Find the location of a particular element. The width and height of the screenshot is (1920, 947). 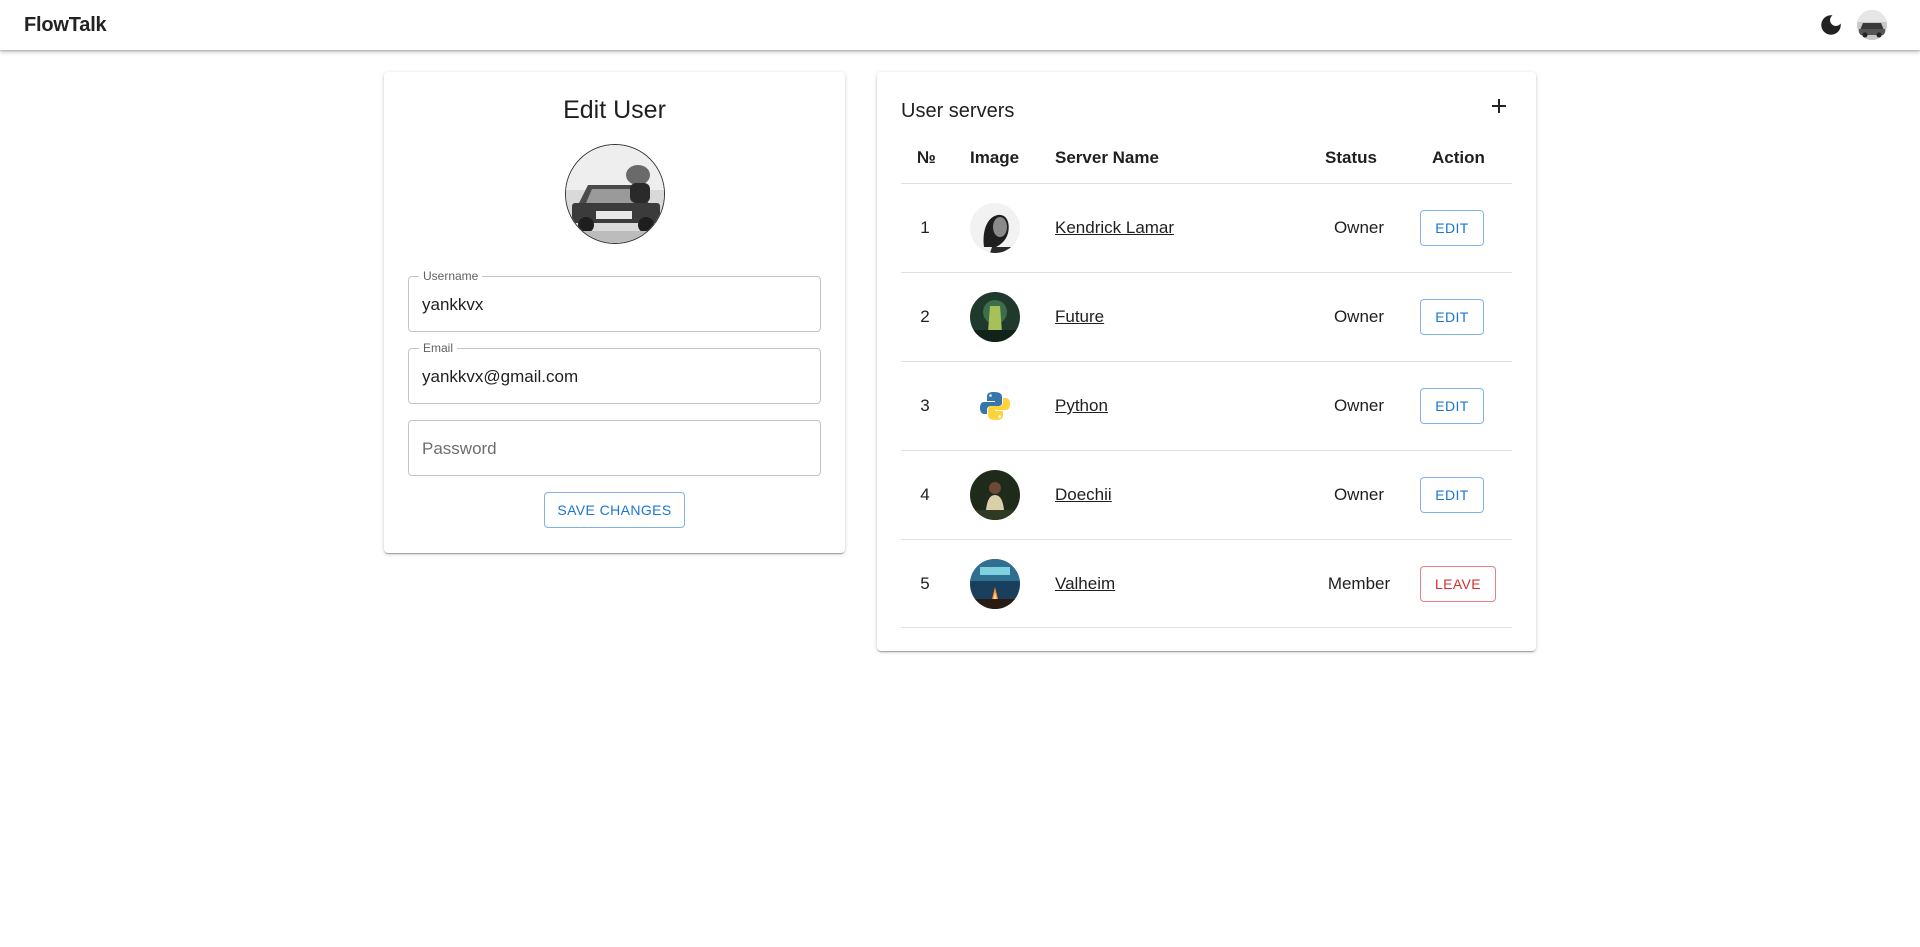

app-bar: FlowTalk is located at coordinates (960, 25).